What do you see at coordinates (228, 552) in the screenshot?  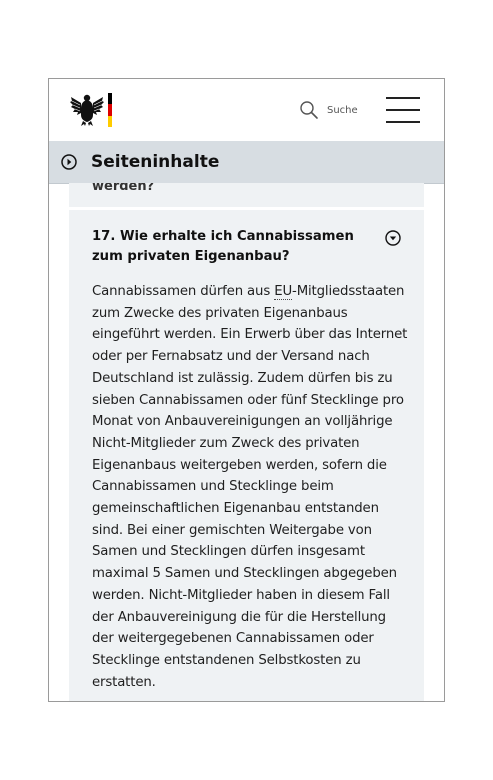 I see `answer-line: Samen und Stecklingen dürfen insgesamt` at bounding box center [228, 552].